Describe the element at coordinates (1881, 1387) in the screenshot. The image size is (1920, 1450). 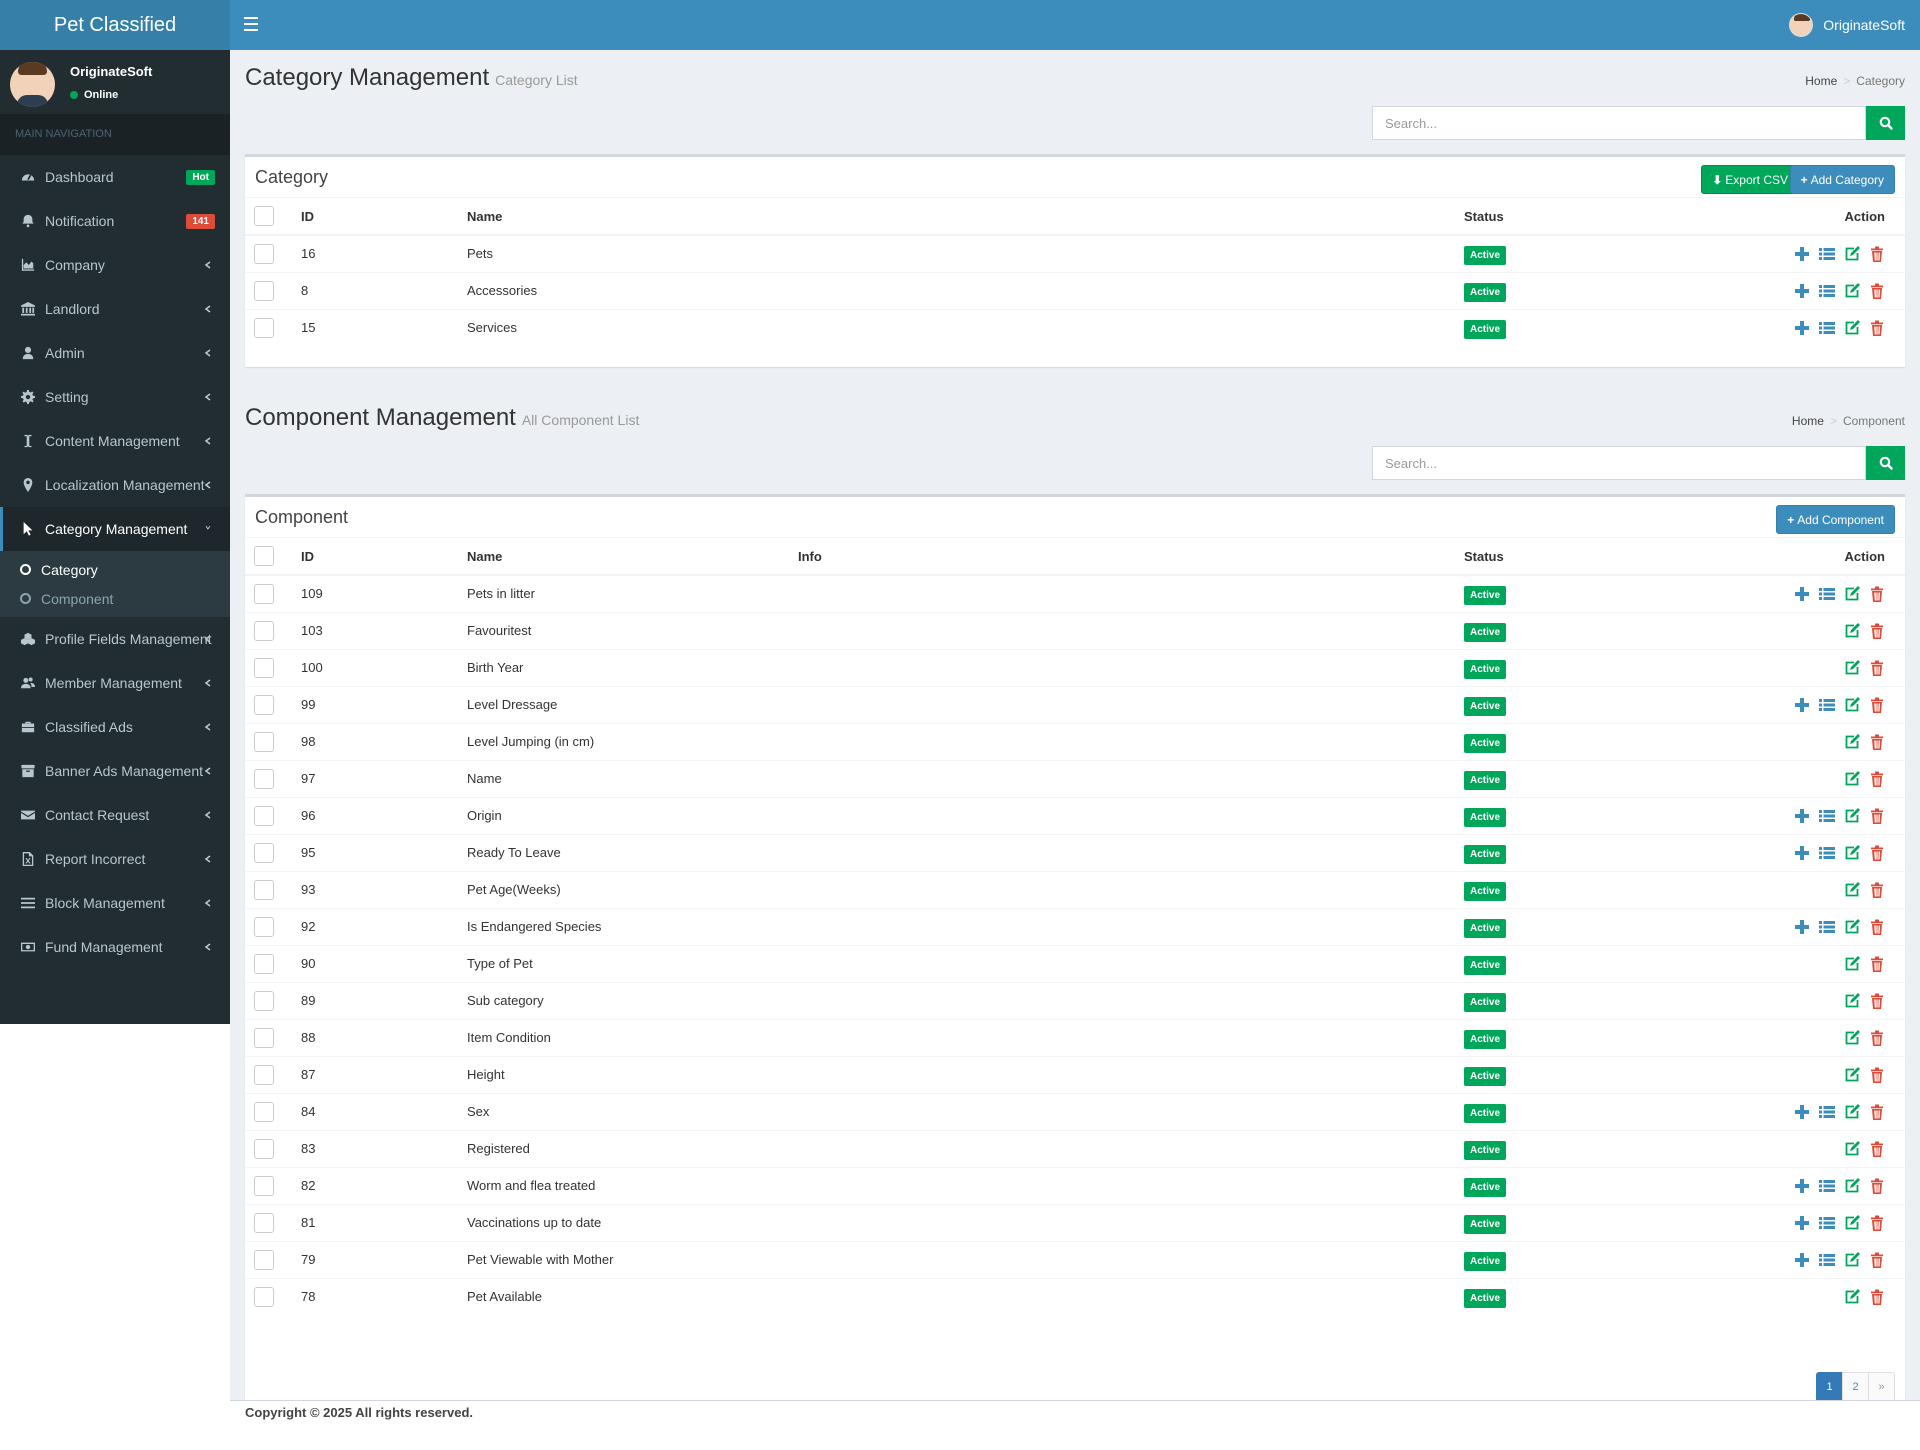
I see `next-page-button: »` at that location.